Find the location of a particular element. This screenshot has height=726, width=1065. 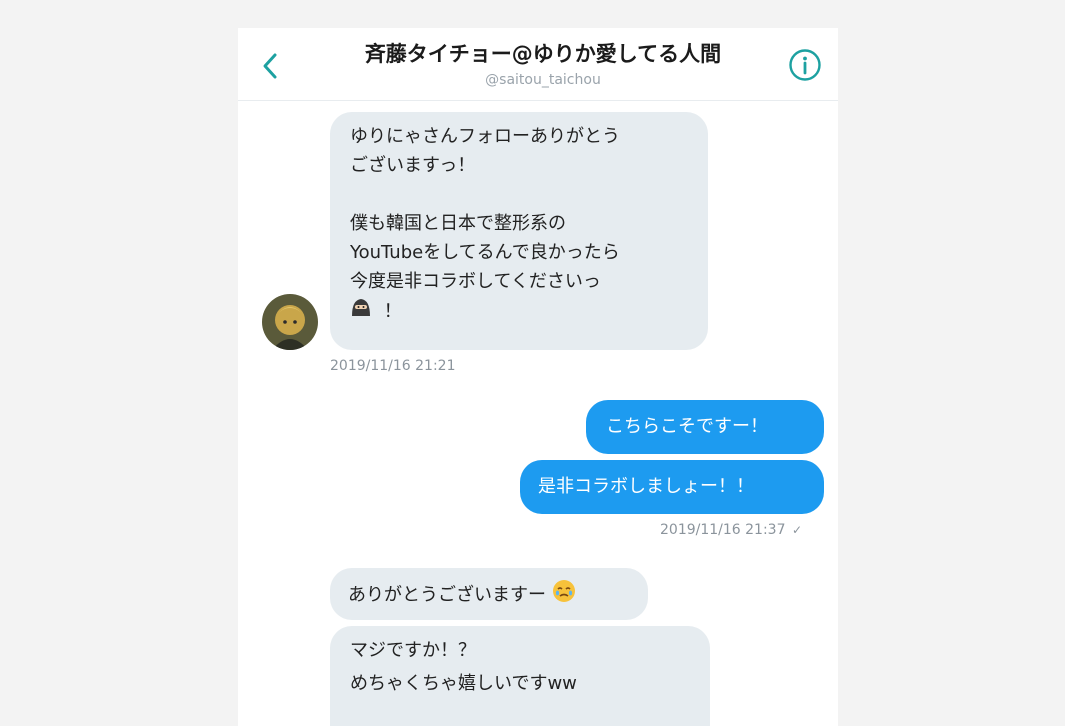

message-text: 是非コラボしましょー！！ is located at coordinates (646, 486).